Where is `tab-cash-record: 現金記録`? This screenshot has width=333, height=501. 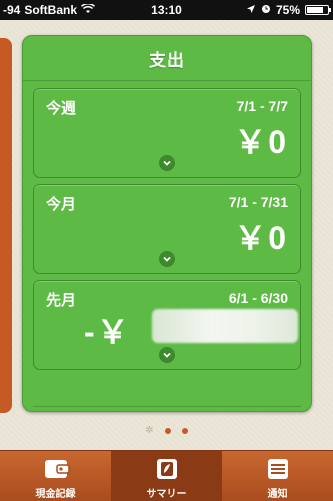 tab-cash-record: 現金記録 is located at coordinates (55, 476).